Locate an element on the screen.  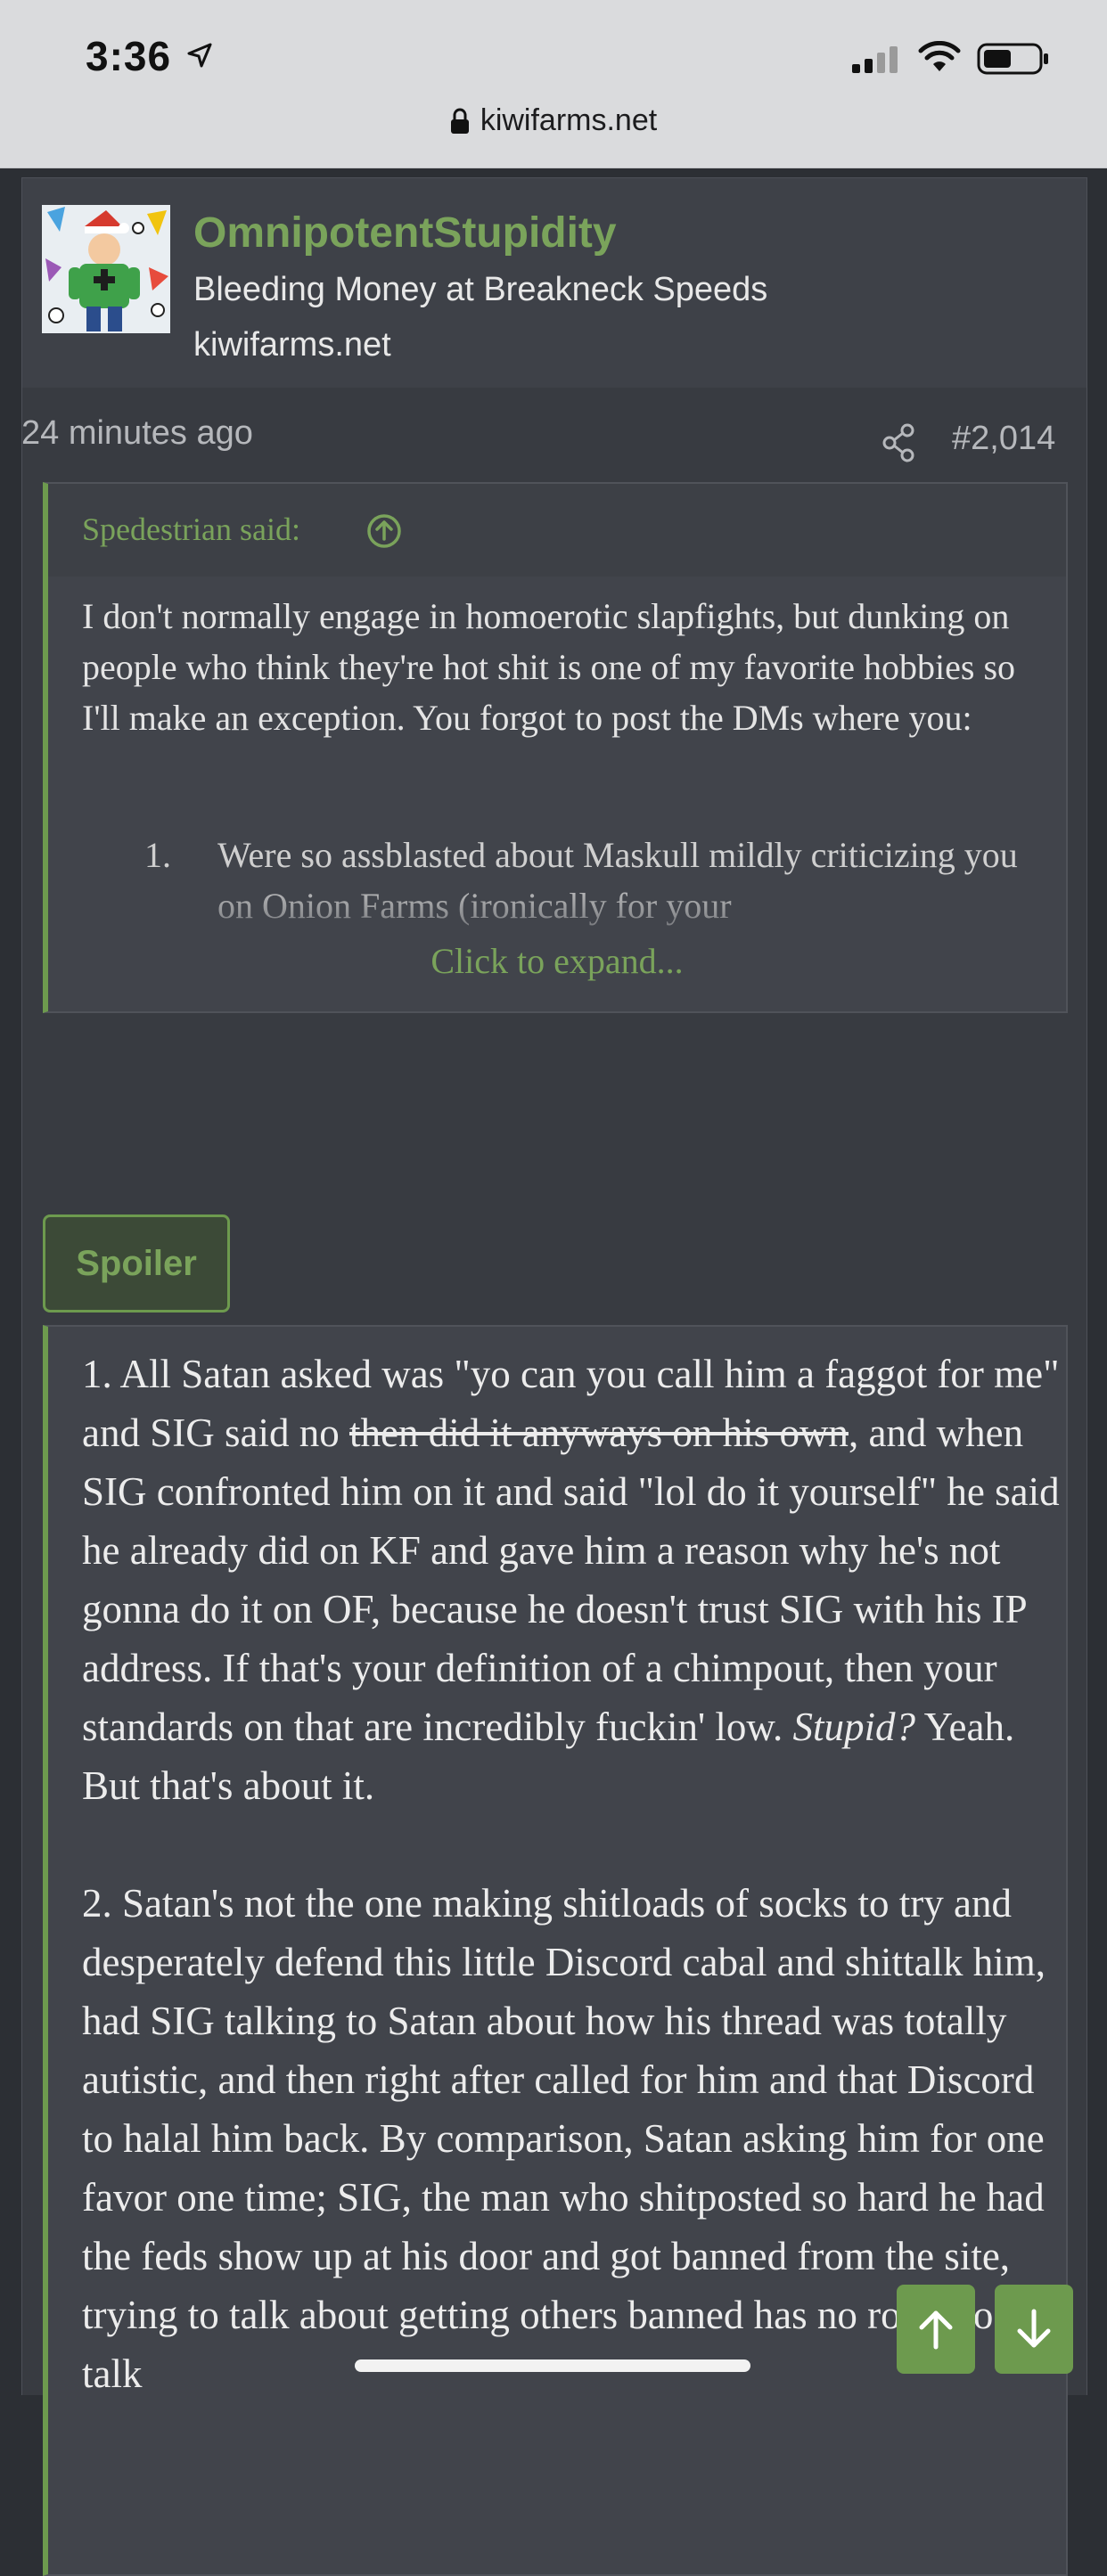
user-site: kiwifarms.net is located at coordinates (292, 345).